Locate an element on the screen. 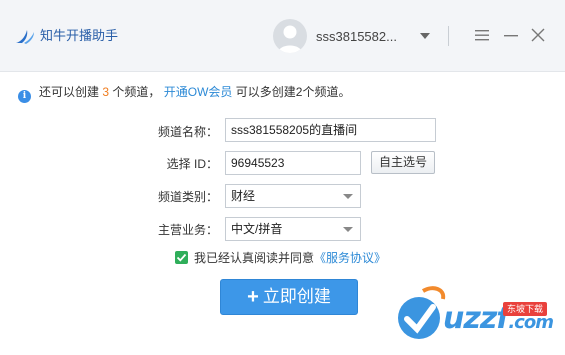 The width and height of the screenshot is (565, 355). checkmark-icon is located at coordinates (181, 257).